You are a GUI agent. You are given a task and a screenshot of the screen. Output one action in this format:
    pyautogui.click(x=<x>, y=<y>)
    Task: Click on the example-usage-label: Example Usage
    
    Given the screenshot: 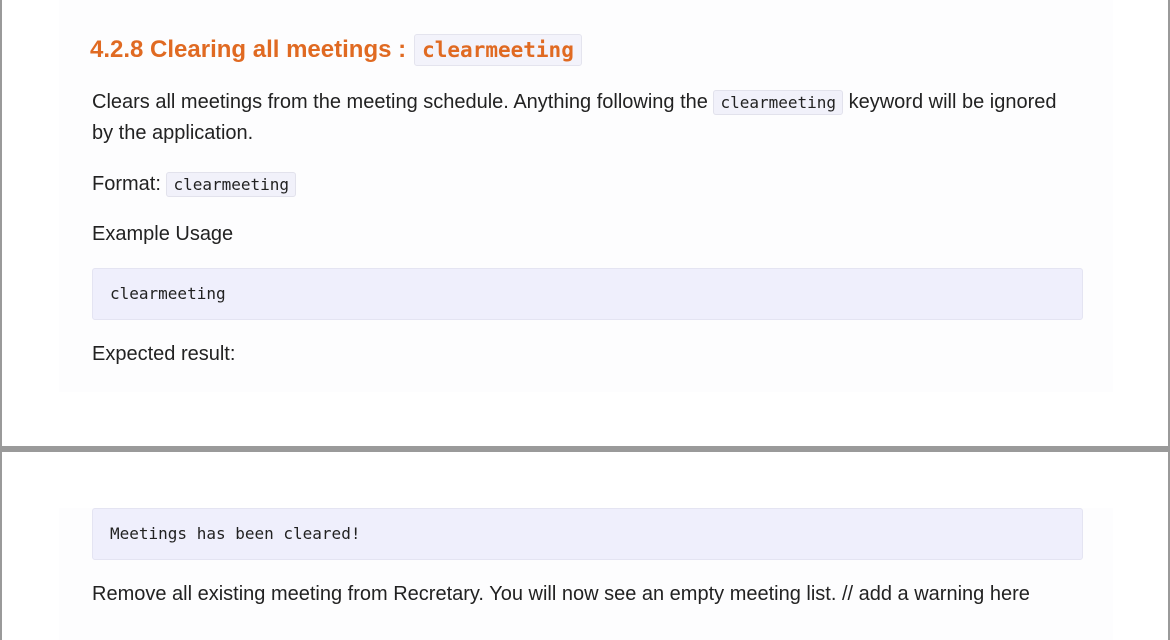 What is the action you would take?
    pyautogui.click(x=163, y=234)
    